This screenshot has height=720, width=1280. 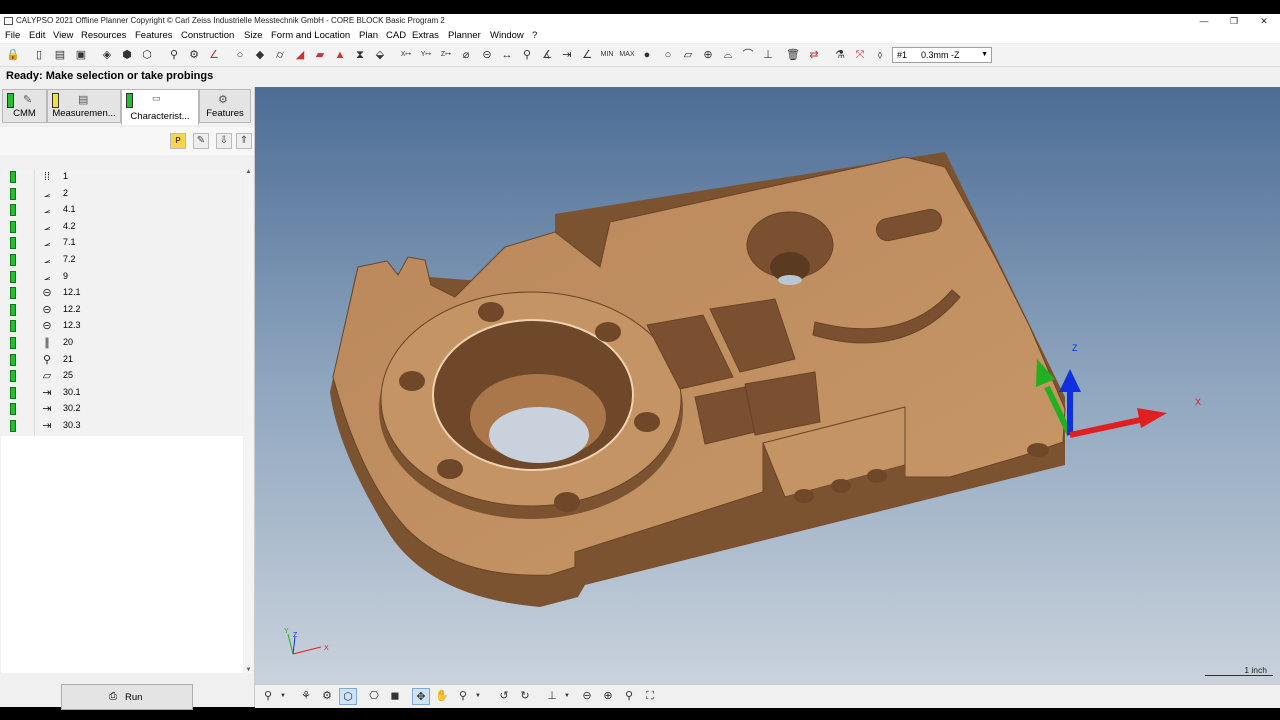 I want to click on list-item: ∥ 20, so click(x=122, y=343).